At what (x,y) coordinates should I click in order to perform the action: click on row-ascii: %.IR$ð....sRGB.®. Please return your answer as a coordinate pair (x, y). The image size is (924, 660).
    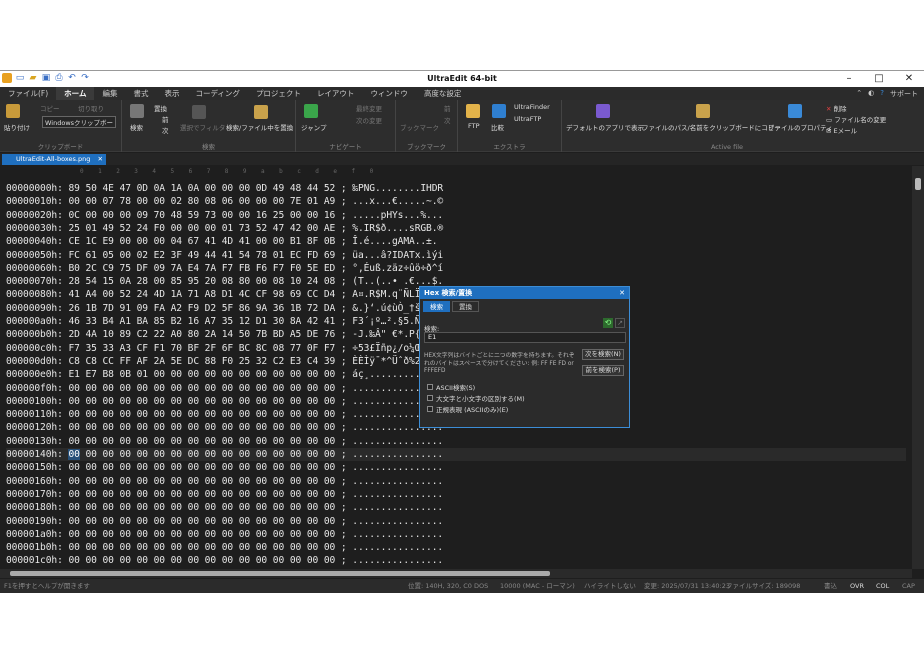
    Looking at the image, I should click on (397, 228).